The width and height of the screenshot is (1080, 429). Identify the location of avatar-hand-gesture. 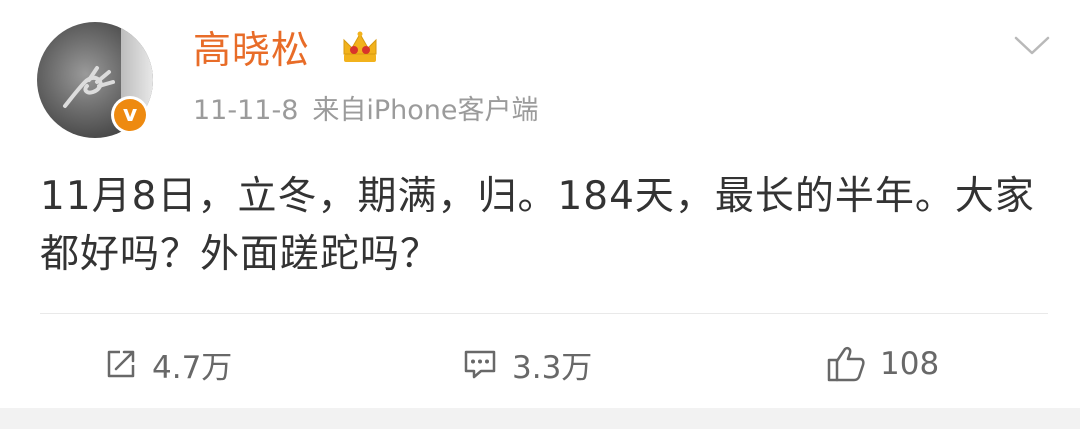
(89, 87).